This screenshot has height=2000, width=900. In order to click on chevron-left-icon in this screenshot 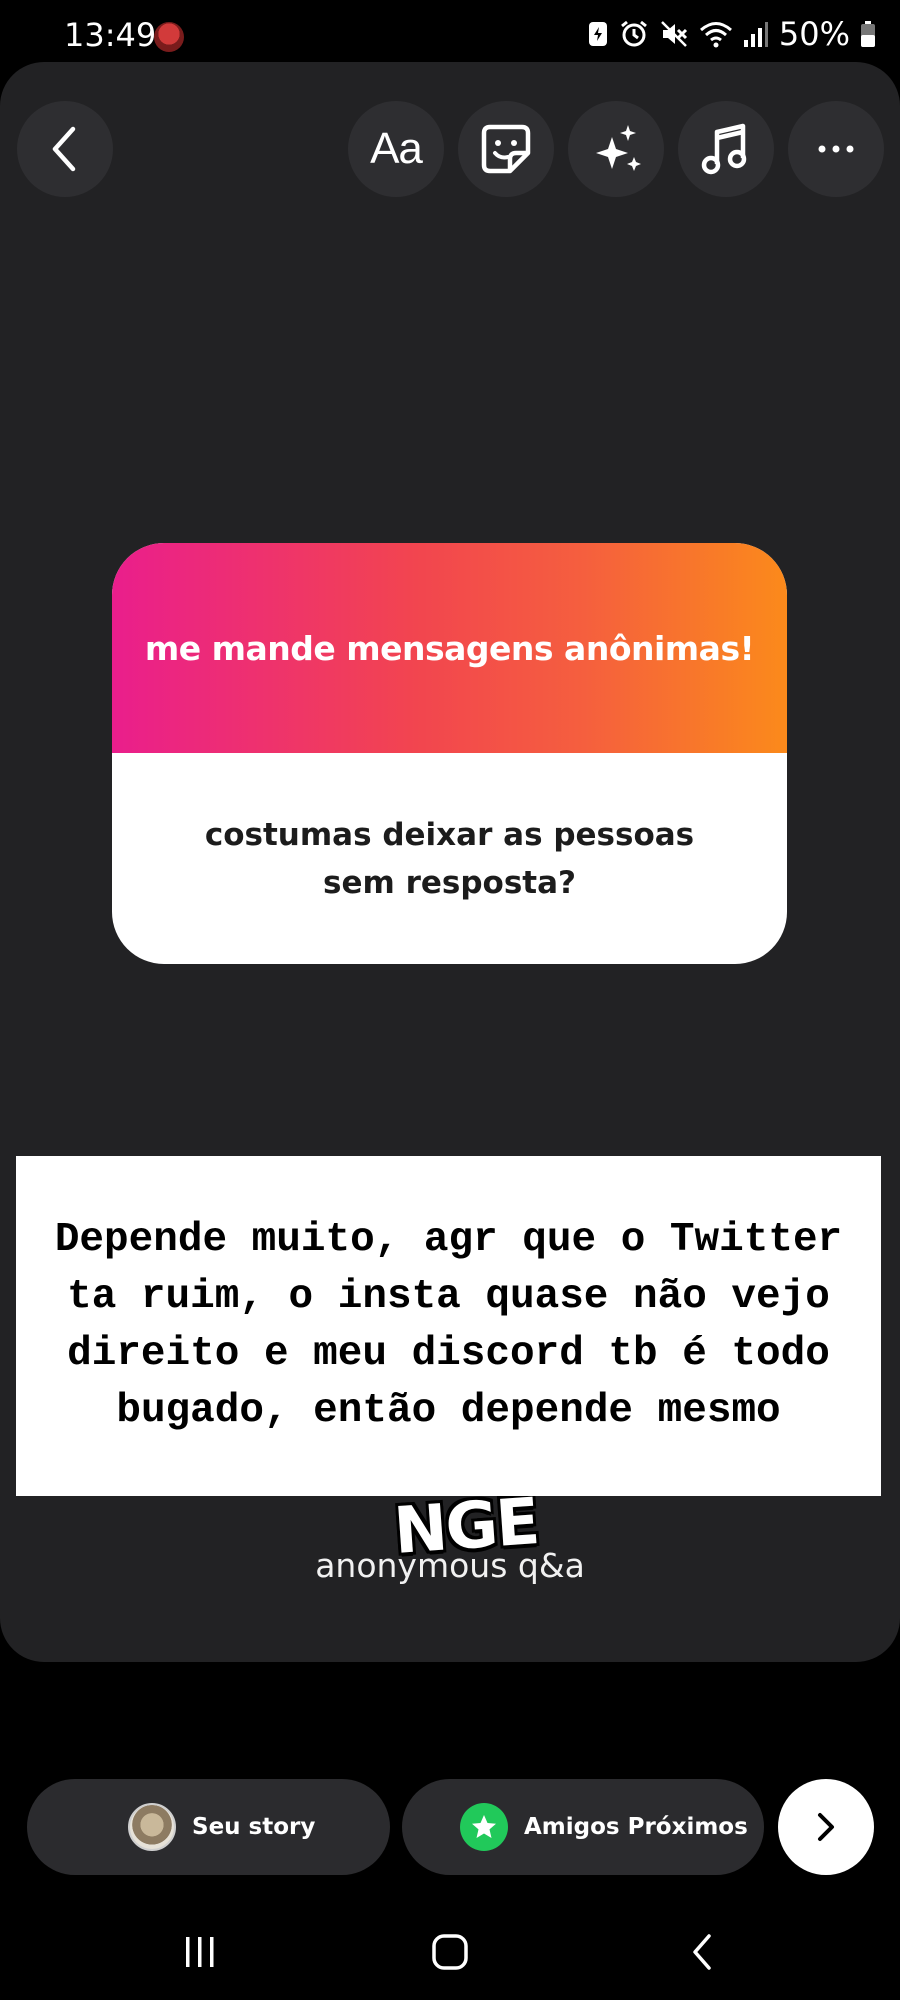, I will do `click(64, 149)`.